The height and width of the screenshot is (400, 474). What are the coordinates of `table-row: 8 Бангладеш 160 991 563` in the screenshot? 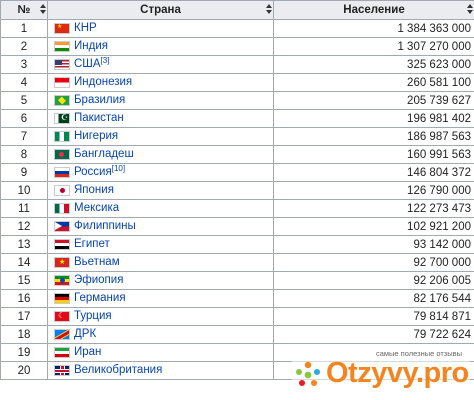 It's located at (237, 154).